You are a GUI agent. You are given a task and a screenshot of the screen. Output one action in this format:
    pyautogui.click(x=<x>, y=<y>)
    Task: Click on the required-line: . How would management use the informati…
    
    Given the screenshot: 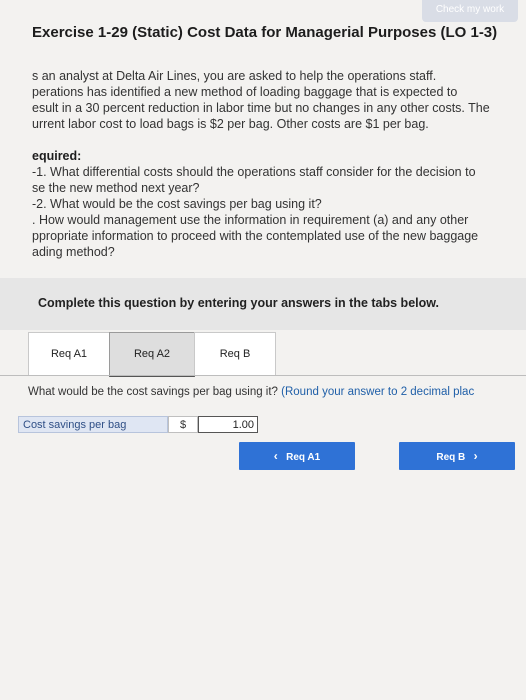 What is the action you would take?
    pyautogui.click(x=250, y=220)
    